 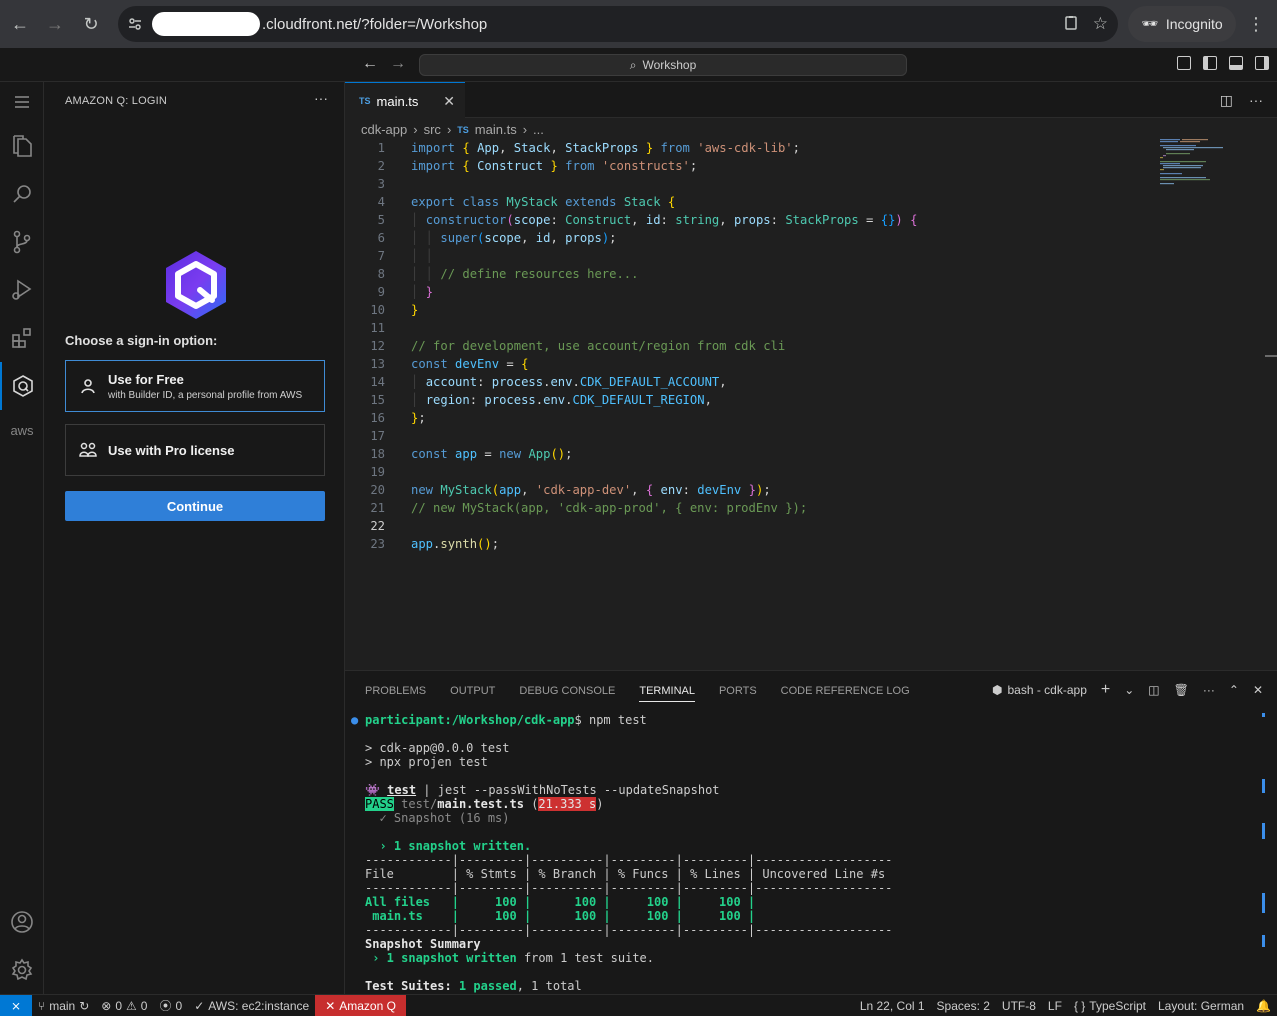 I want to click on tab-debug-console: DEBUG CONSOLE, so click(x=567, y=693).